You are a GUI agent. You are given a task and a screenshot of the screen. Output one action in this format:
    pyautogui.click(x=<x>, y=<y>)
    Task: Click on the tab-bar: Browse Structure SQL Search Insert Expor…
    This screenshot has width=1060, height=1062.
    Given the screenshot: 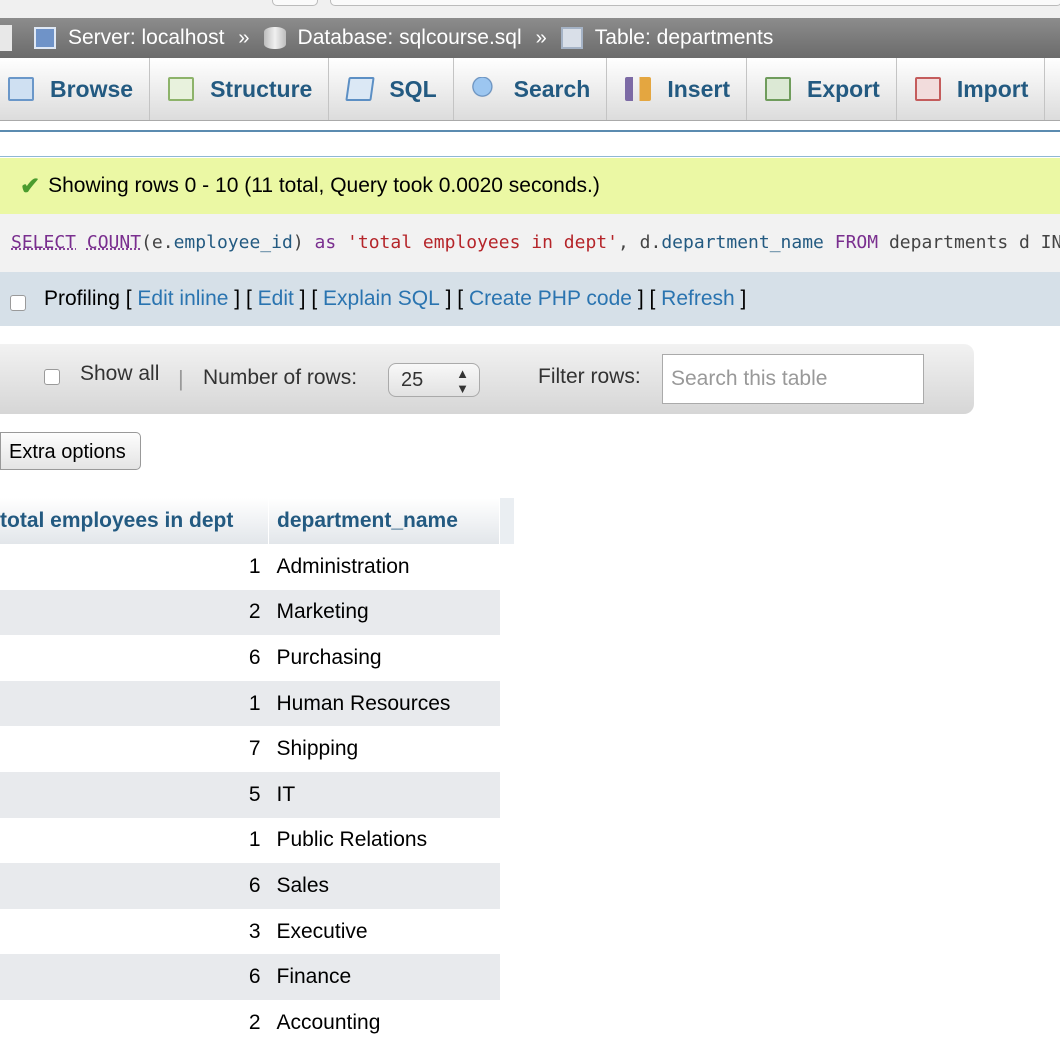 What is the action you would take?
    pyautogui.click(x=530, y=89)
    